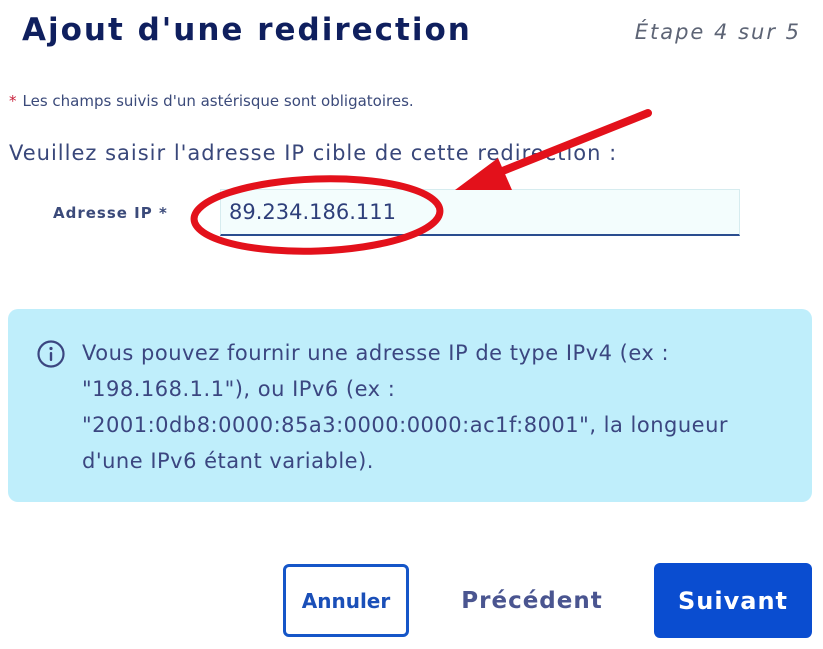 The image size is (823, 649). I want to click on page-title: Ajout d'une redirection, so click(247, 30).